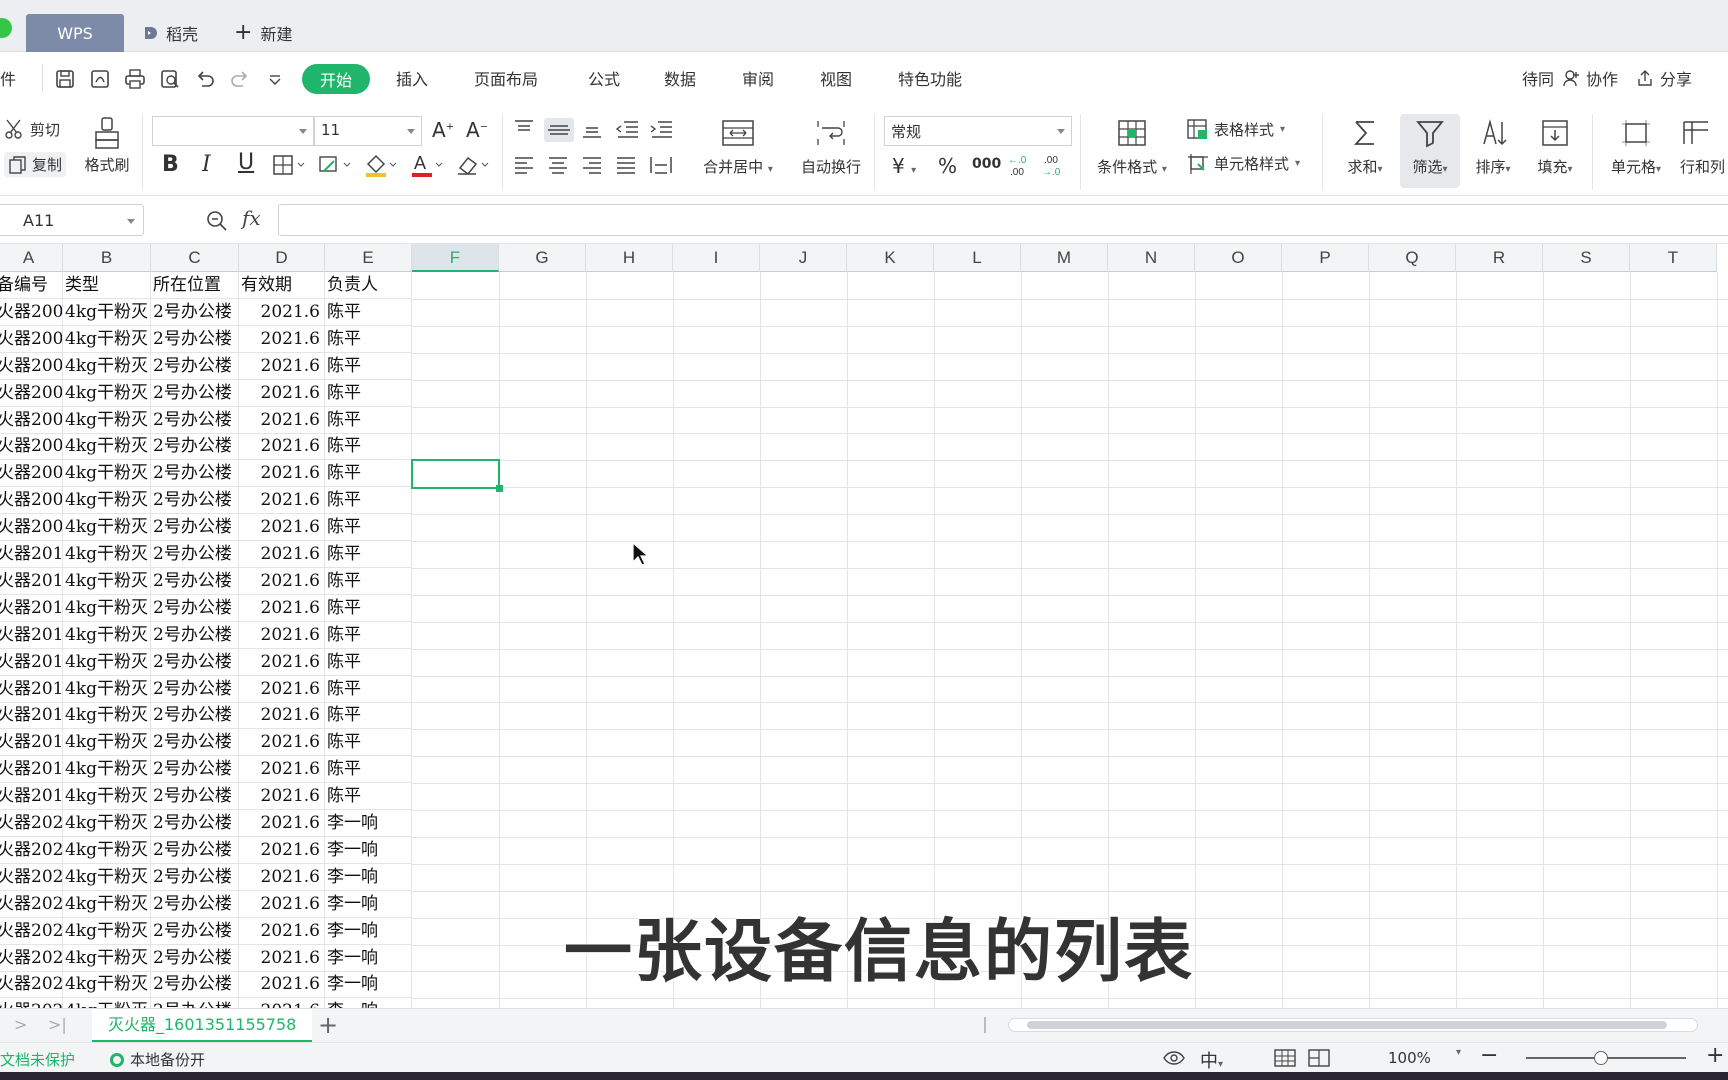  Describe the element at coordinates (1538, 78) in the screenshot. I see `pending-sync-button: 待同` at that location.